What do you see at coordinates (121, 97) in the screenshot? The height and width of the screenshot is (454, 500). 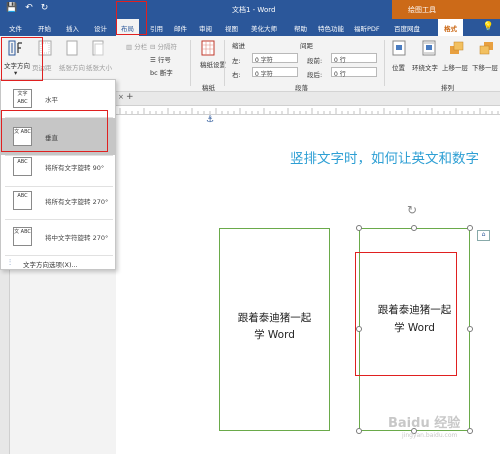 I see `close-tab-icon: ×` at bounding box center [121, 97].